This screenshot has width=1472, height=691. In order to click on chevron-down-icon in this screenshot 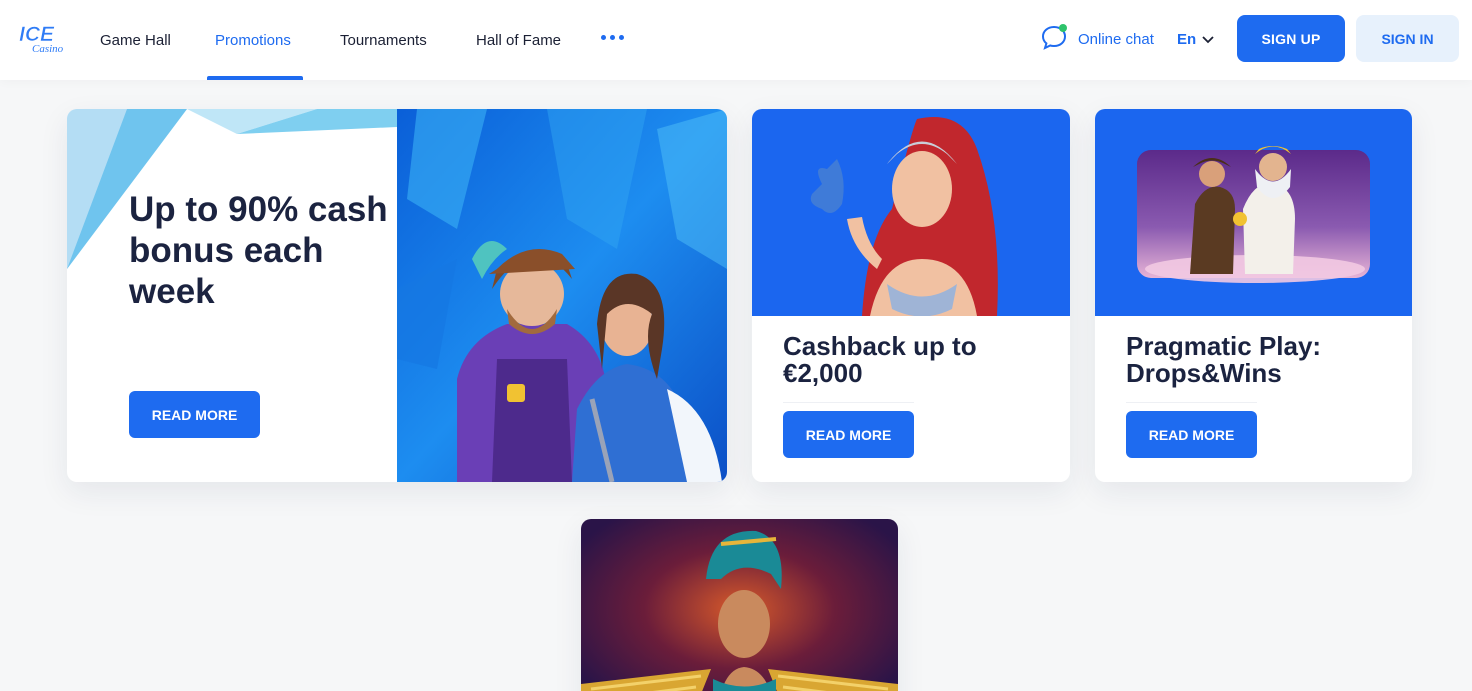, I will do `click(1208, 39)`.